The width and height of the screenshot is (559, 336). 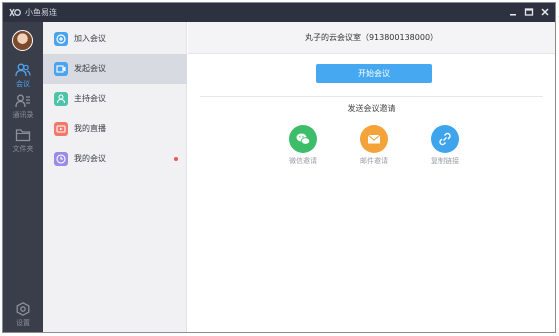 I want to click on sidebar-item-my-live: 我的直播, so click(x=115, y=129).